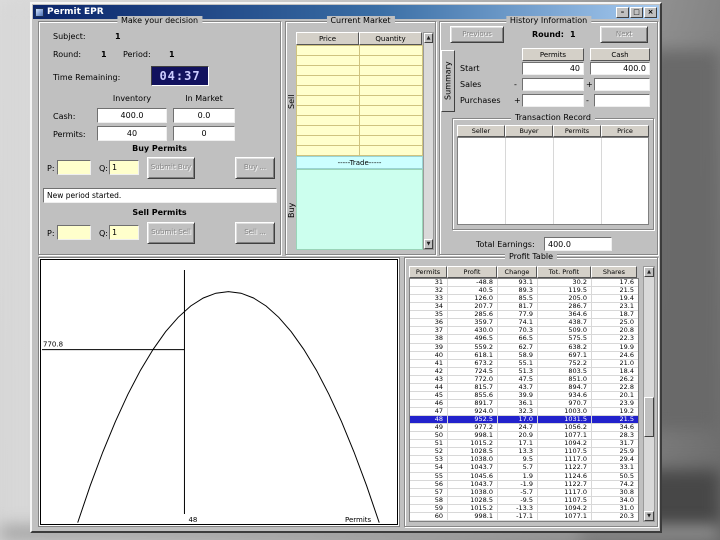 The image size is (720, 540). What do you see at coordinates (124, 232) in the screenshot?
I see `sell-quantity-input` at bounding box center [124, 232].